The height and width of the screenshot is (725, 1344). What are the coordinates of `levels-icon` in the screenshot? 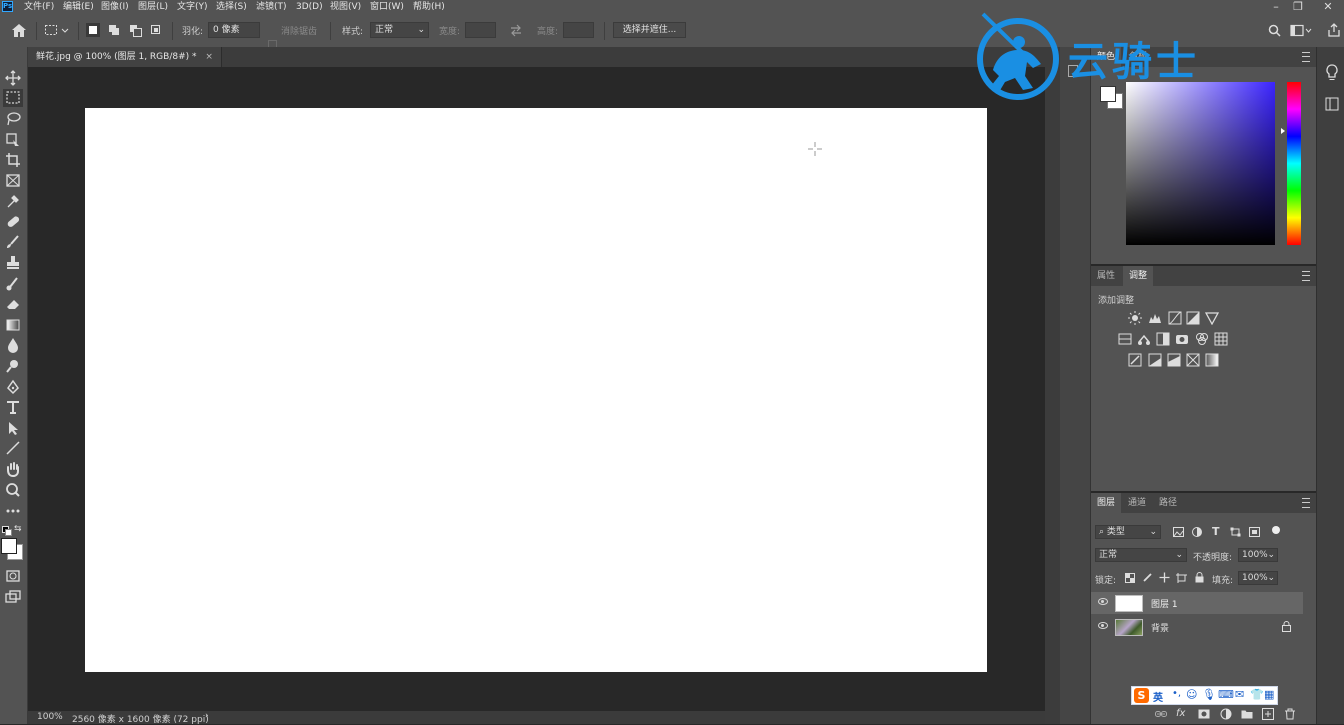 It's located at (1155, 318).